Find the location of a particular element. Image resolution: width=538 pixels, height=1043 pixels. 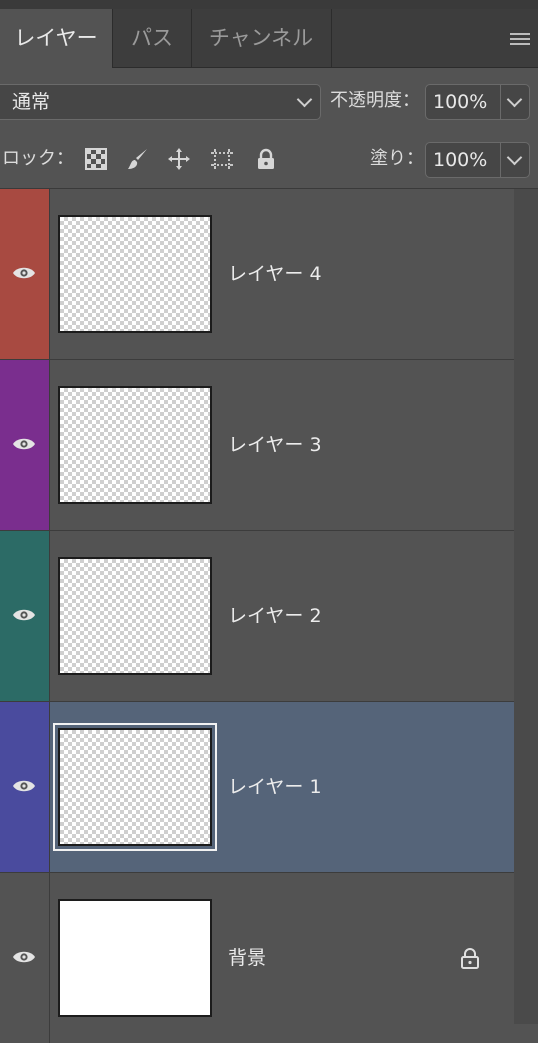

lock-icon is located at coordinates (470, 958).